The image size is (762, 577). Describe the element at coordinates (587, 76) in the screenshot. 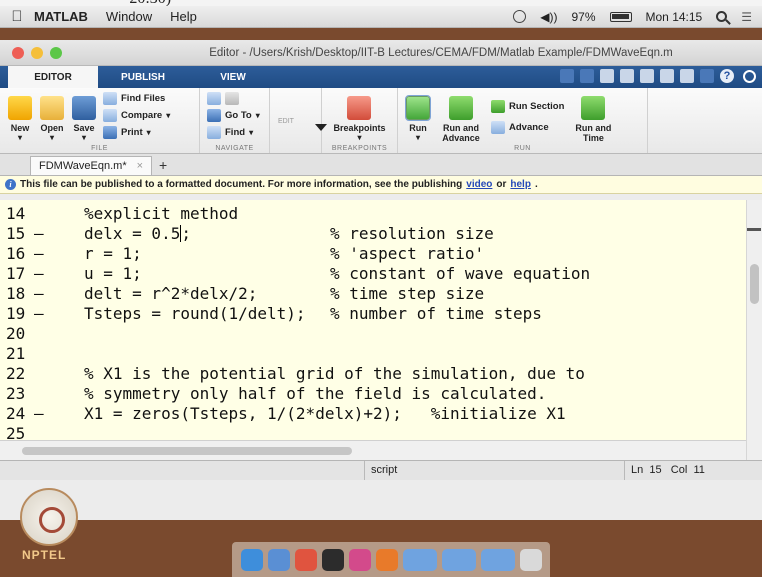

I see `quick-open-icon` at that location.